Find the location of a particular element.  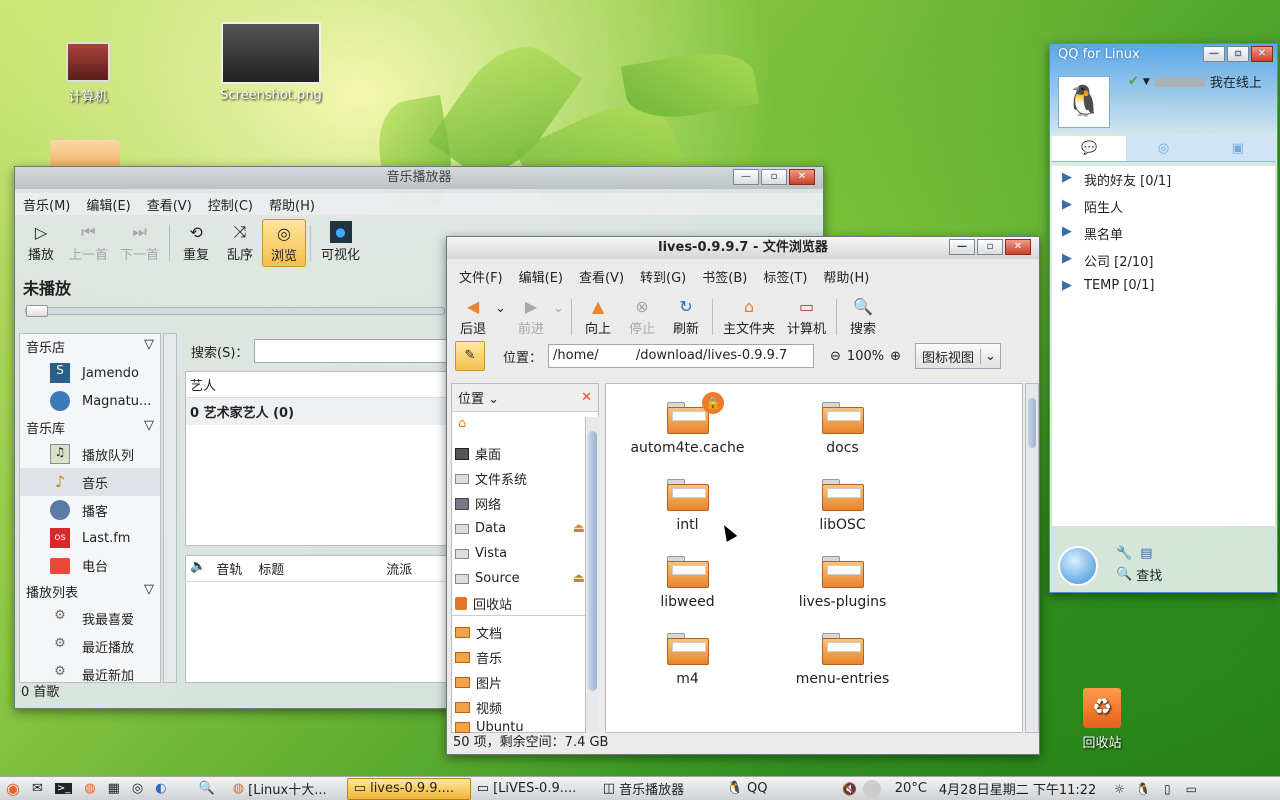

seek-handle is located at coordinates (37, 311).